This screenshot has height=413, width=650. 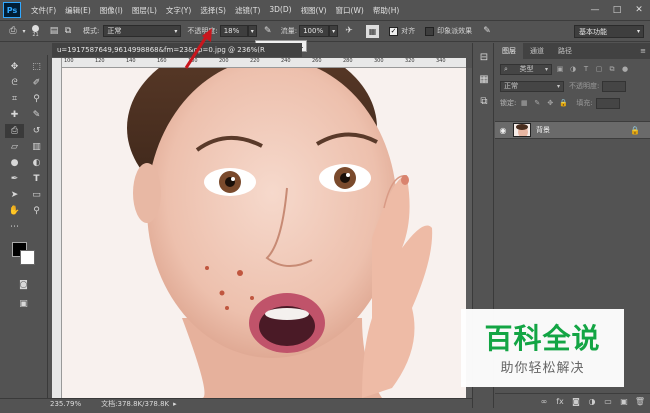 I want to click on trash-icon: 🗑, so click(x=640, y=401).